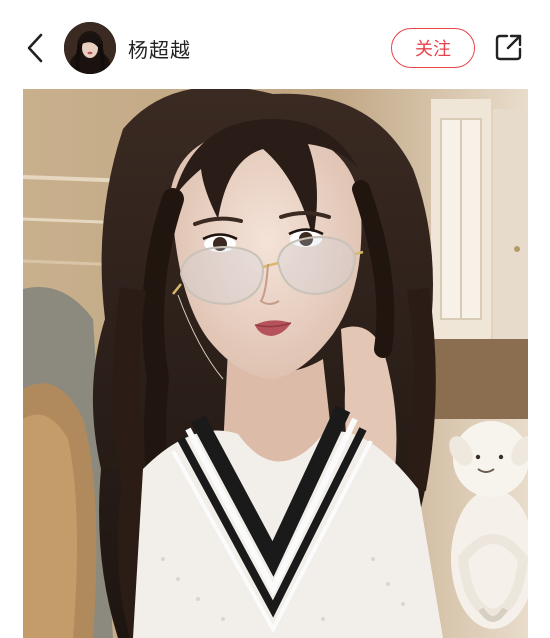 This screenshot has width=550, height=638. What do you see at coordinates (90, 48) in the screenshot?
I see `avatar` at bounding box center [90, 48].